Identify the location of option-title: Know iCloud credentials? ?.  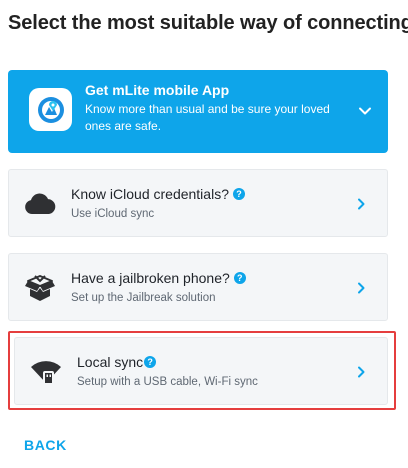
(158, 194).